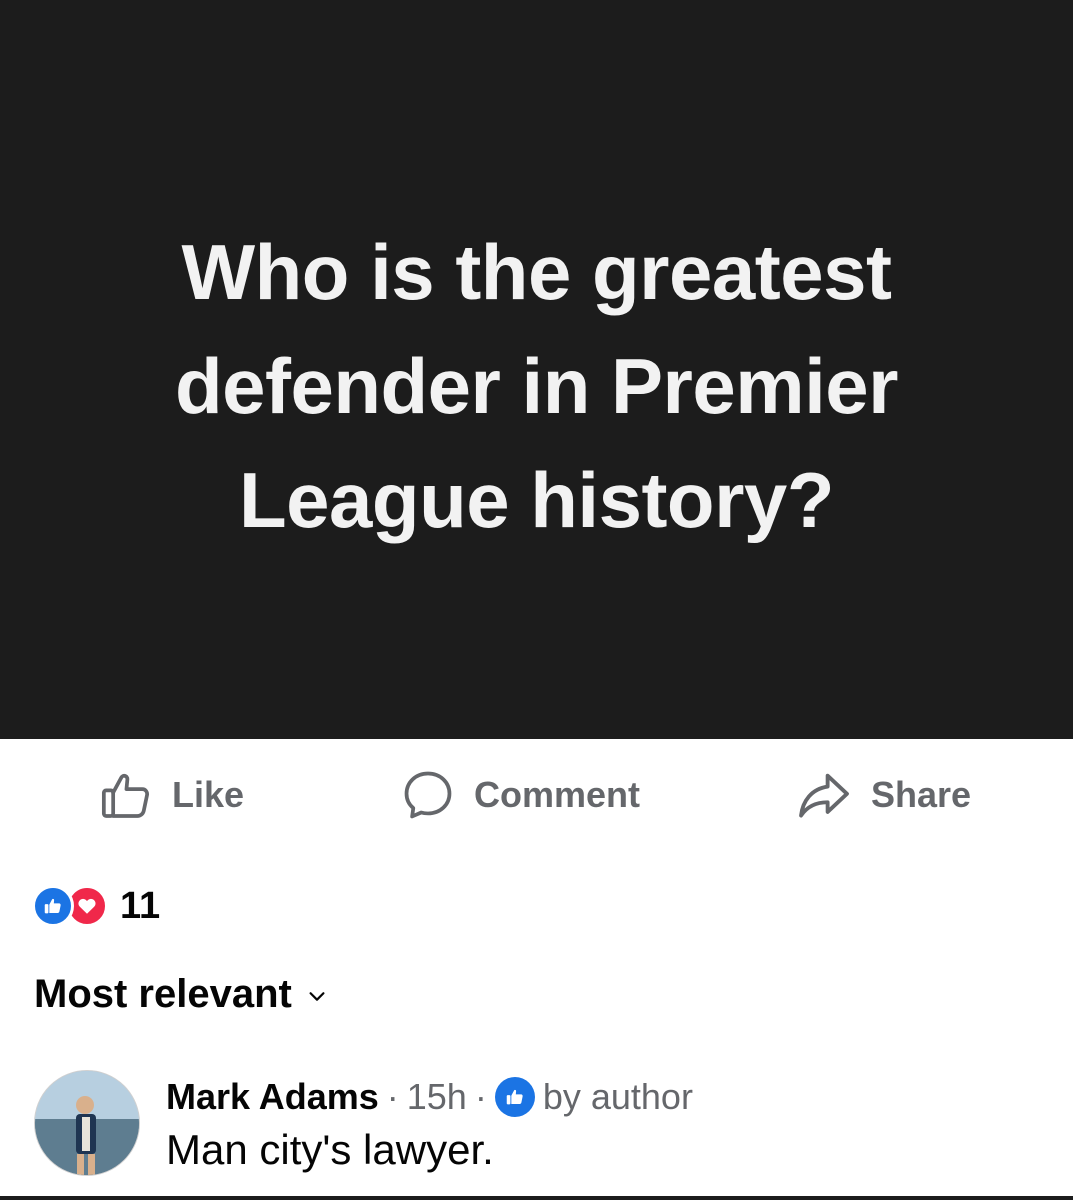  I want to click on bottom-divider, so click(536, 1198).